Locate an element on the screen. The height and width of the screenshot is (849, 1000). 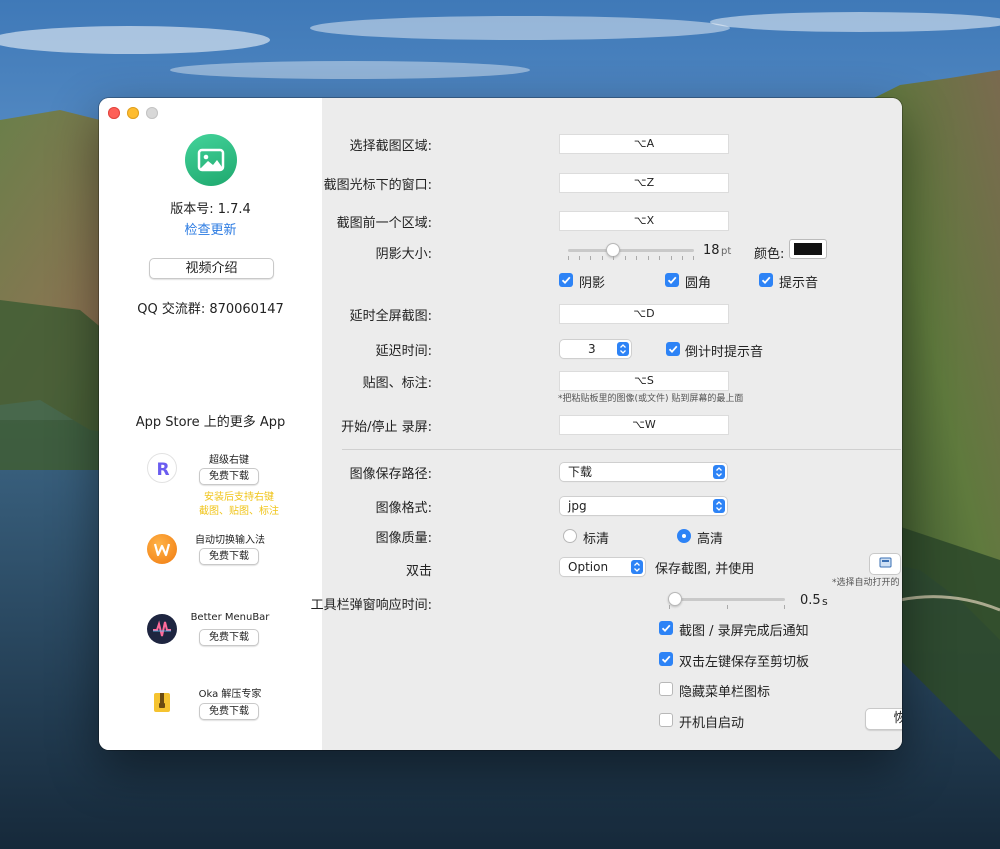
hide-menubar-checkbox-label: 隐藏菜单栏图标 is located at coordinates (724, 690).